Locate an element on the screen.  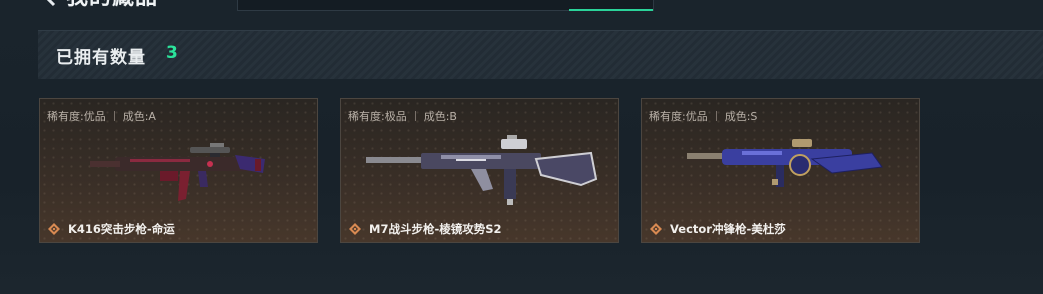
owned-count-label: 已拥有数量 is located at coordinates (101, 58).